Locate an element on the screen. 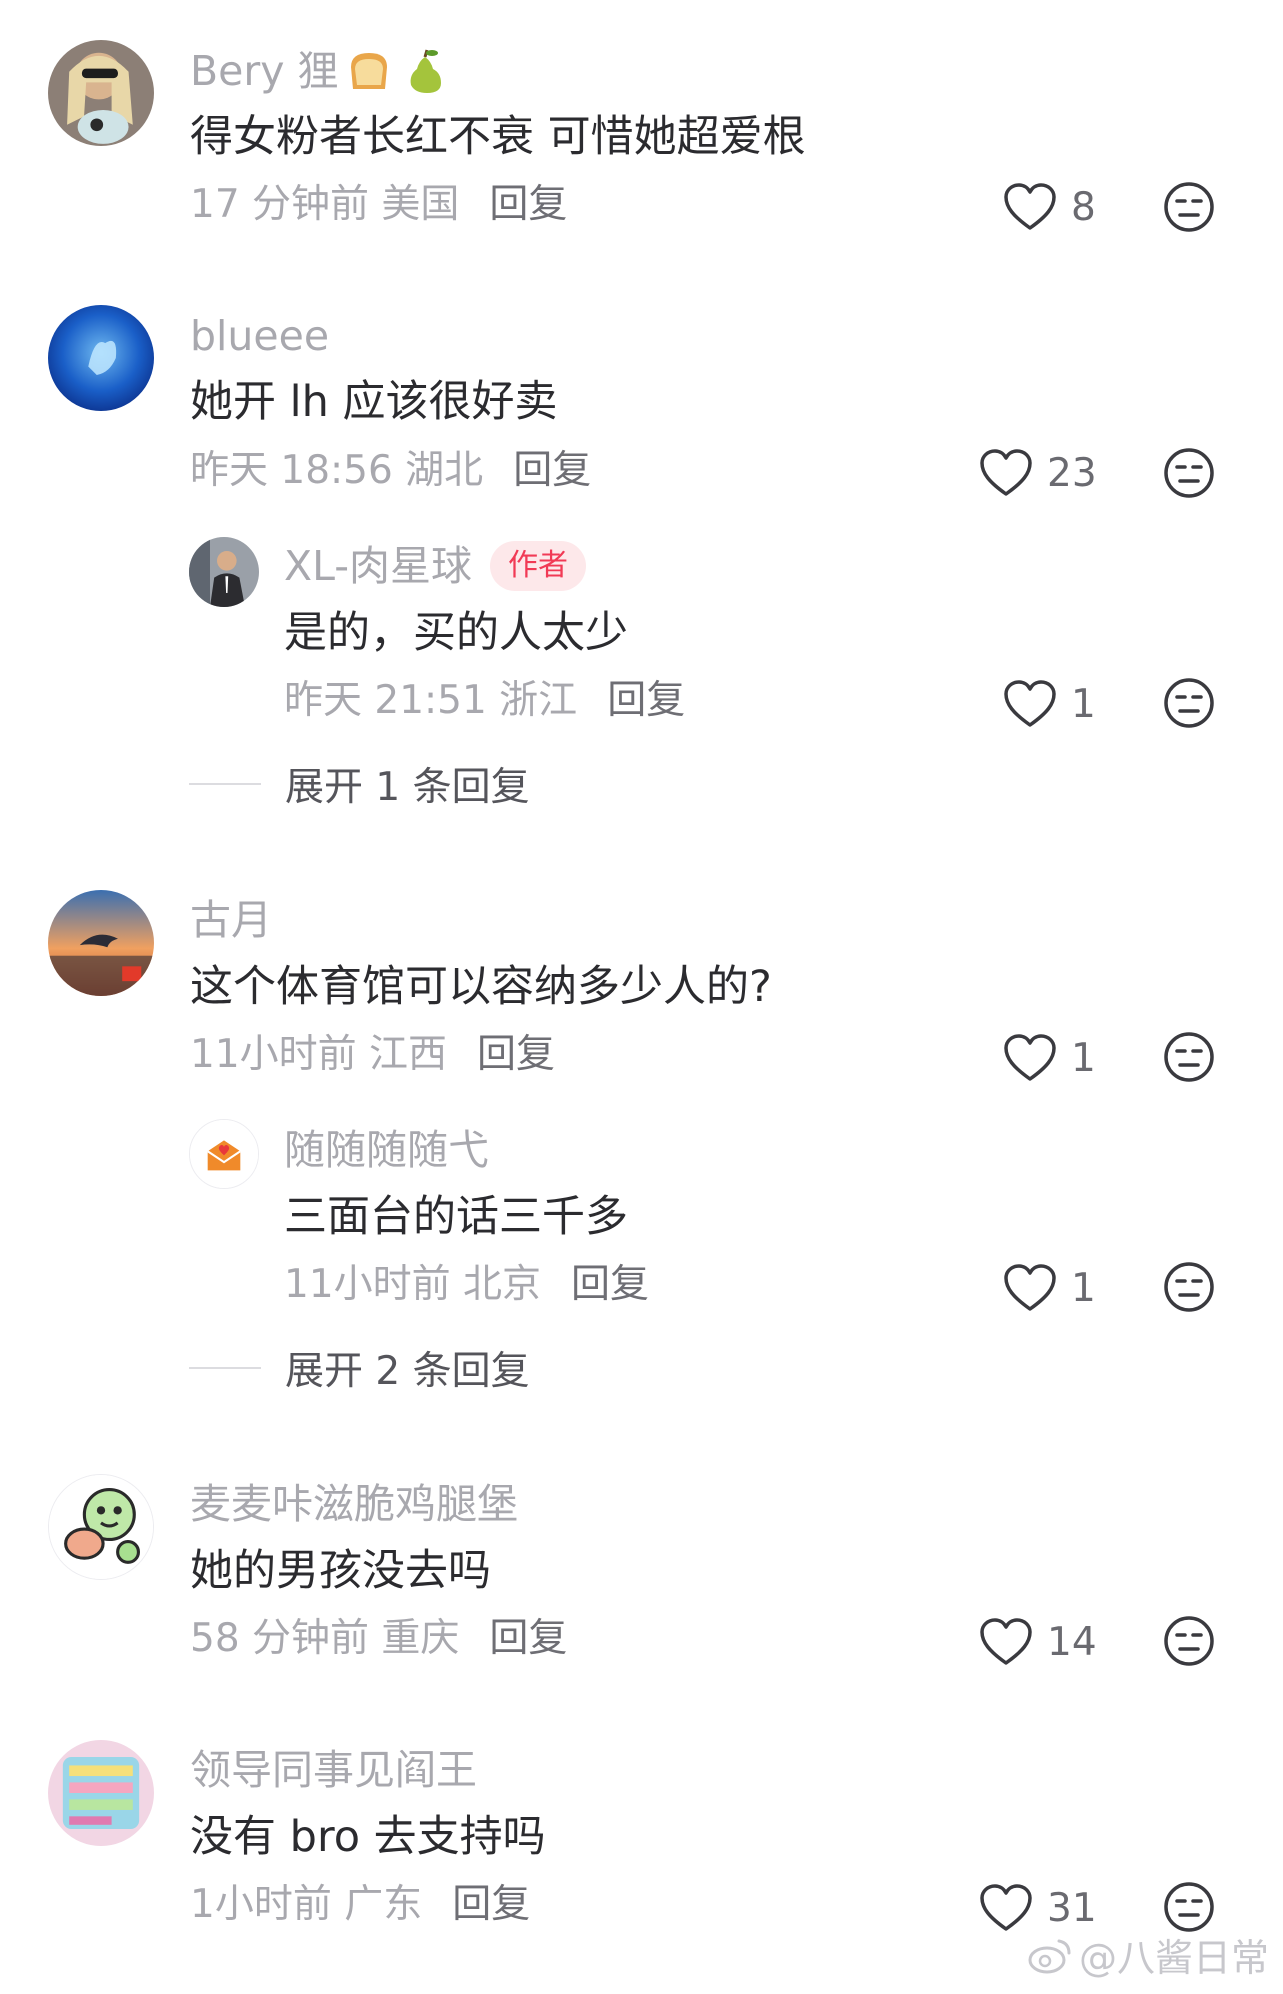 The width and height of the screenshot is (1283, 1994). like-count: 14 is located at coordinates (1072, 1642).